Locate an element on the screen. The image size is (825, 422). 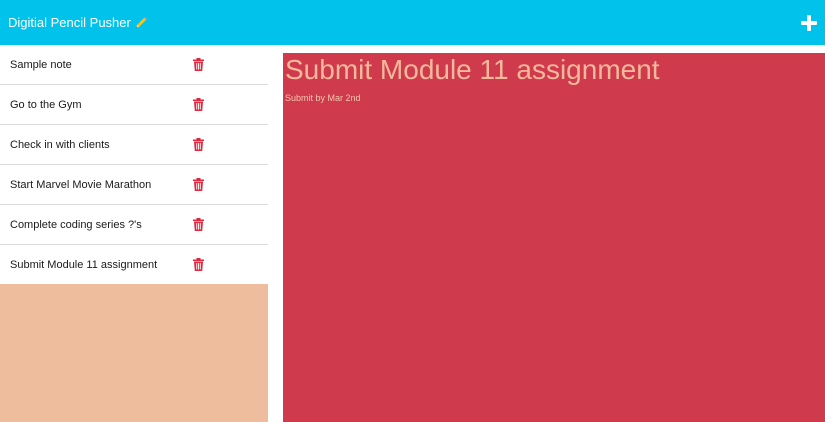
note-title-input: Submit Module 11 assignment is located at coordinates (555, 70).